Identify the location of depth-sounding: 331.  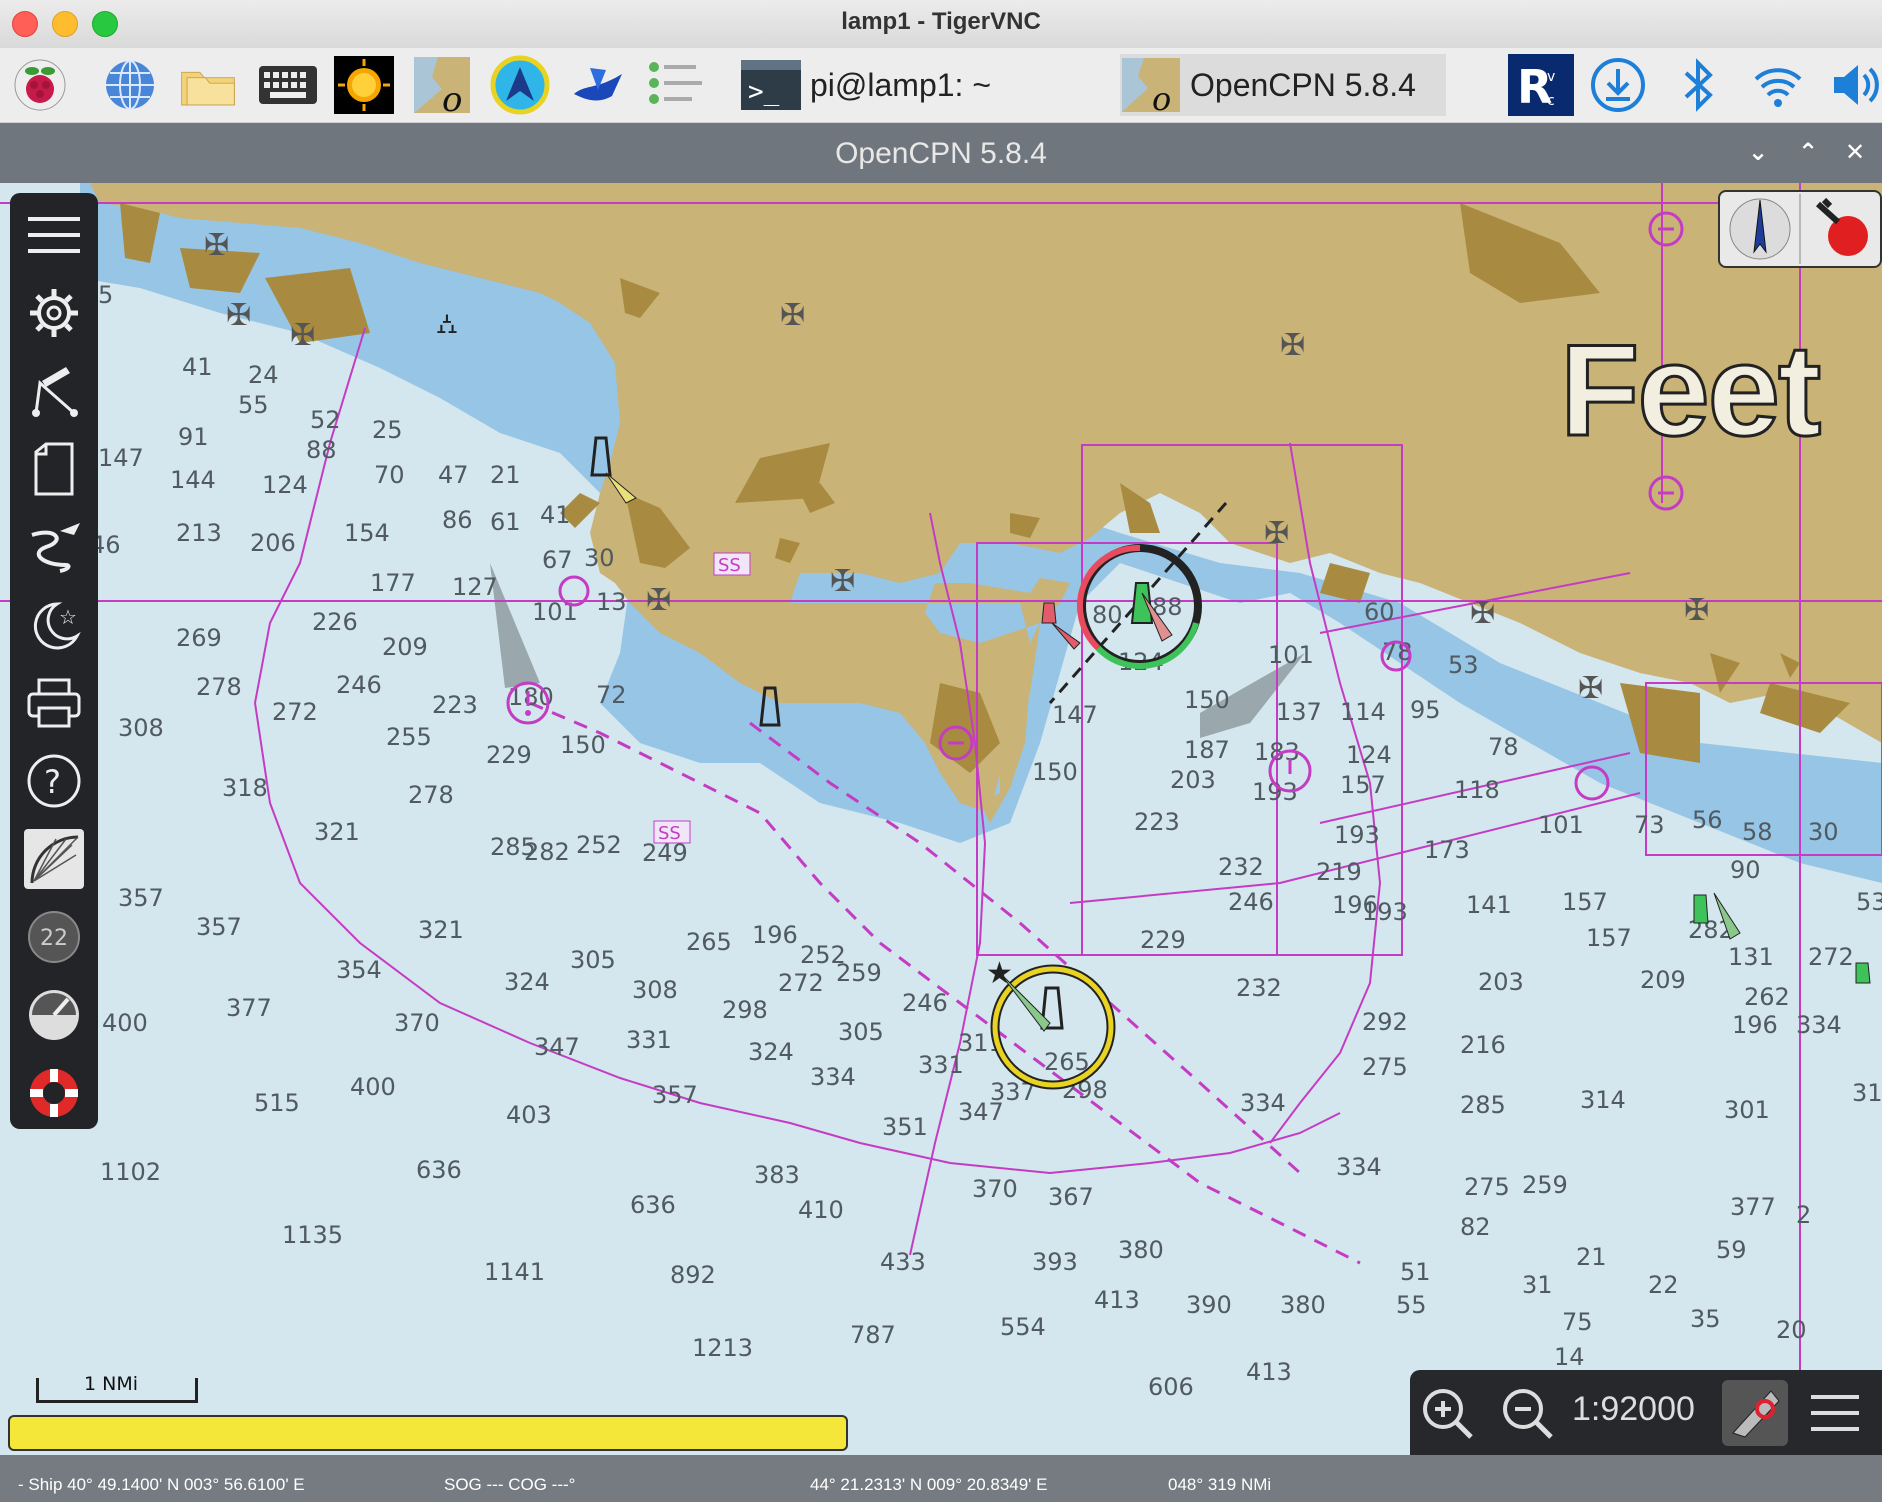
(649, 1040).